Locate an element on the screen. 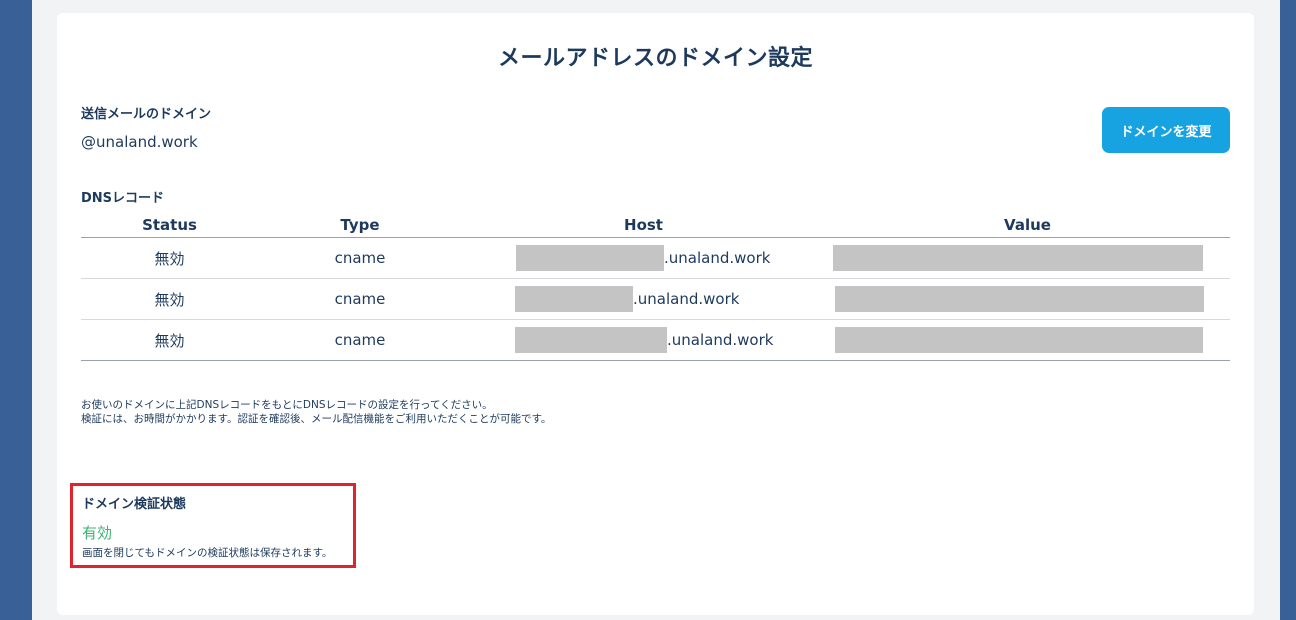 Image resolution: width=1296 pixels, height=620 pixels. verification-note: 画面を閉じてもドメインの検証状態は保存されます。 is located at coordinates (207, 553).